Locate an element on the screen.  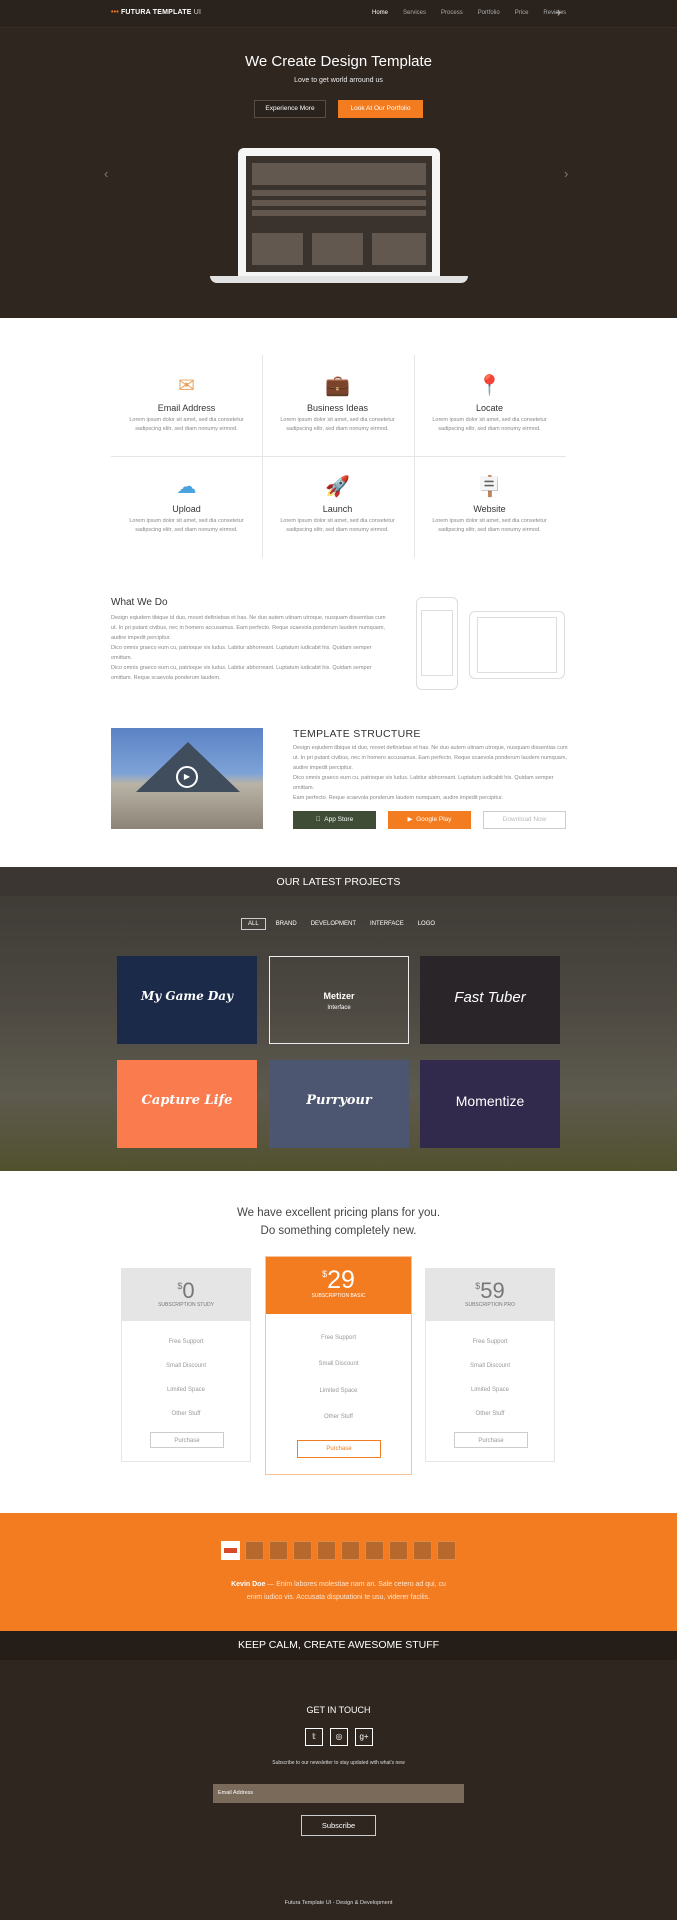
hero-subtitle: Love to get world arround us is located at coordinates (338, 80).